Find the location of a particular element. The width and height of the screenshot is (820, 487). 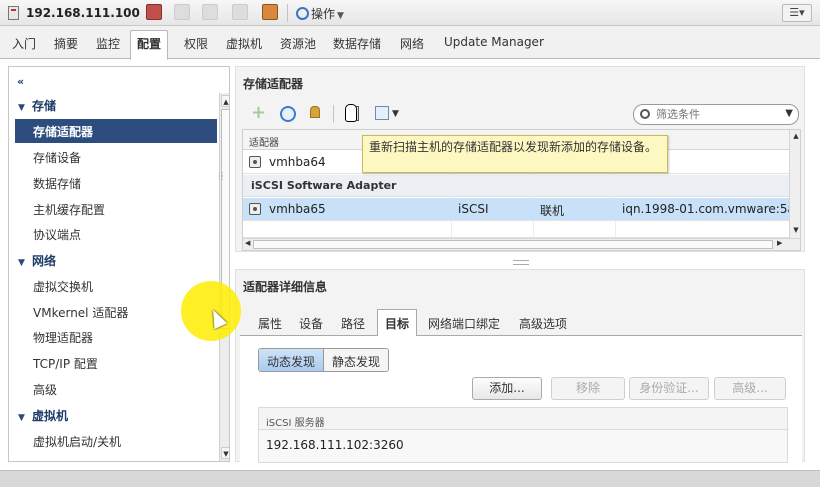

remove-button: 移除 is located at coordinates (588, 388).